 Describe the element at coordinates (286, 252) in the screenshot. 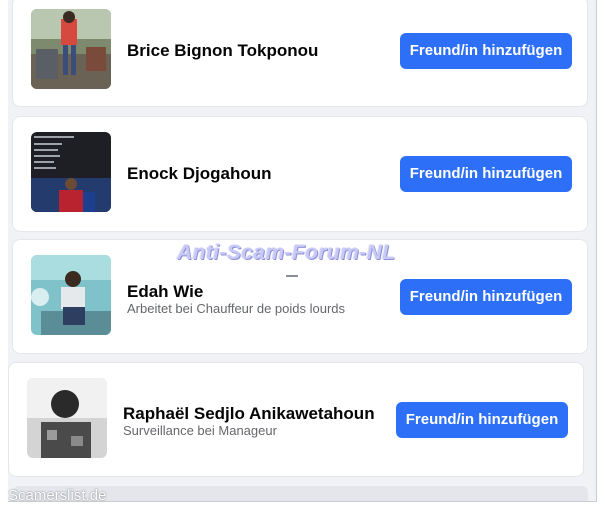

I see `watermark-center: Anti-Scam-Forum-NL` at that location.